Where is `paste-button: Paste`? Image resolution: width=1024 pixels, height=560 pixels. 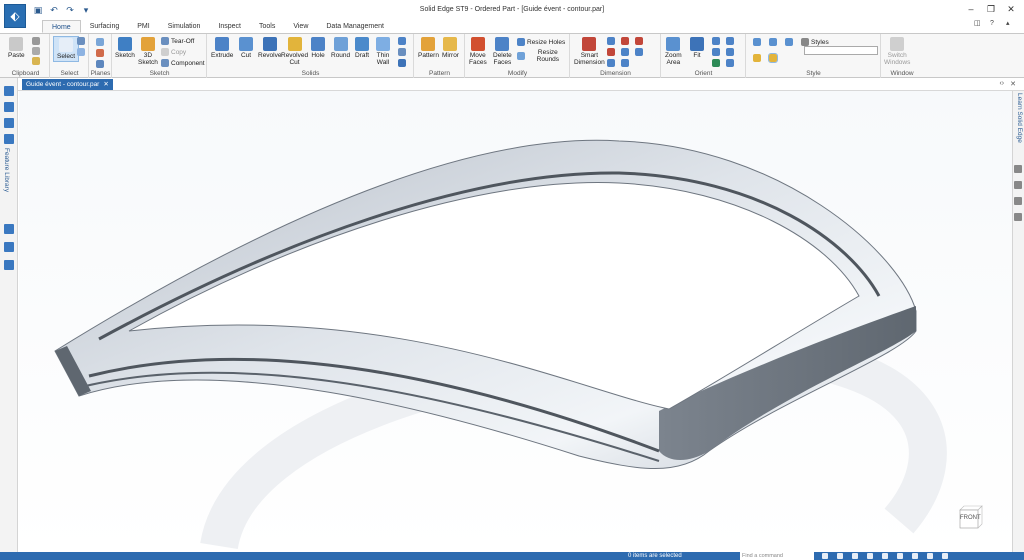 paste-button: Paste is located at coordinates (16, 48).